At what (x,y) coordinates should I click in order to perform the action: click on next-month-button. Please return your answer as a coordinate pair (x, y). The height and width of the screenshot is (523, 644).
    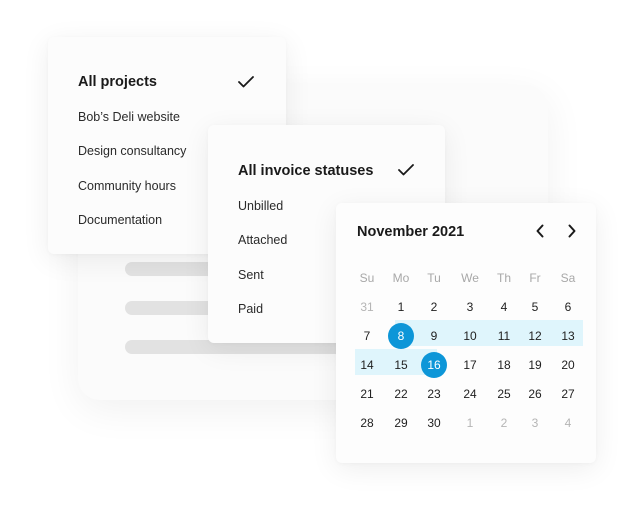
    Looking at the image, I should click on (572, 231).